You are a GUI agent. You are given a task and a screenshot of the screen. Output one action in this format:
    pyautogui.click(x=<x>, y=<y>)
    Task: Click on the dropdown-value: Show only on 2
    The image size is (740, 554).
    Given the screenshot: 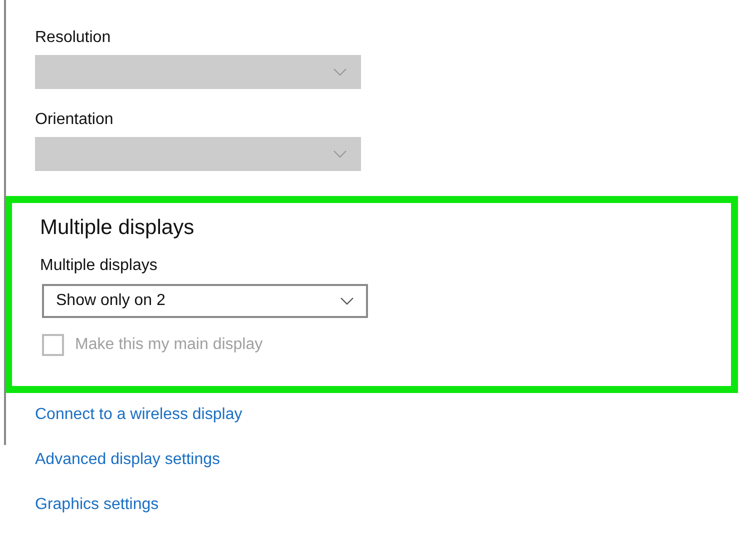 What is the action you would take?
    pyautogui.click(x=111, y=301)
    